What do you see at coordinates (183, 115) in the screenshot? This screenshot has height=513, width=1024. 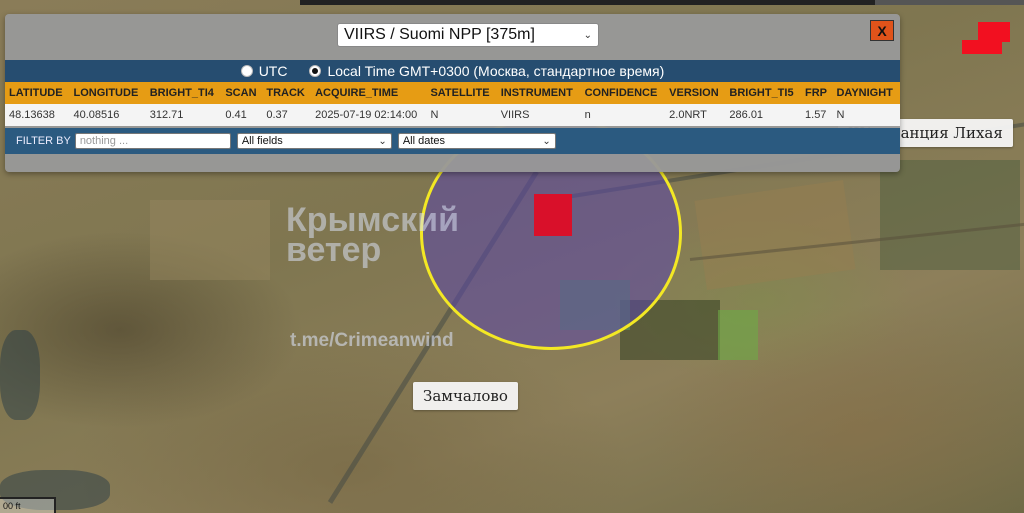 I see `table-cell: 312.71` at bounding box center [183, 115].